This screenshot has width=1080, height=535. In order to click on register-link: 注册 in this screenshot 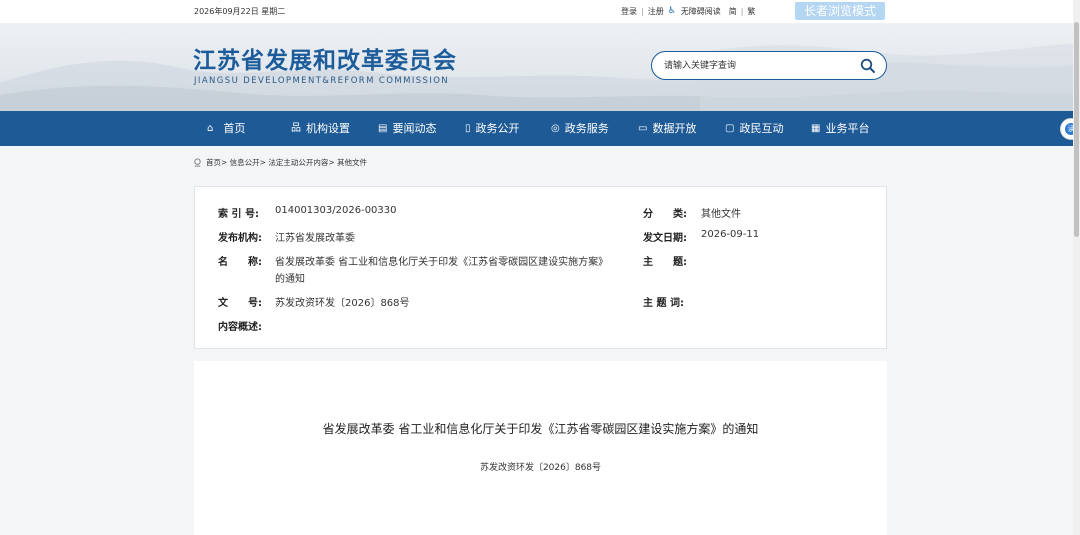, I will do `click(656, 11)`.